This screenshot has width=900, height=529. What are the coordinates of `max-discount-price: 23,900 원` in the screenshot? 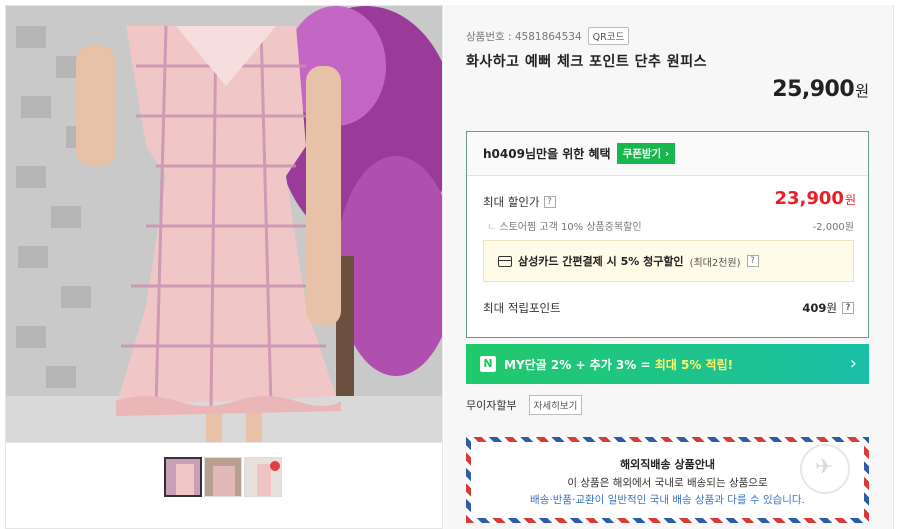 It's located at (815, 198).